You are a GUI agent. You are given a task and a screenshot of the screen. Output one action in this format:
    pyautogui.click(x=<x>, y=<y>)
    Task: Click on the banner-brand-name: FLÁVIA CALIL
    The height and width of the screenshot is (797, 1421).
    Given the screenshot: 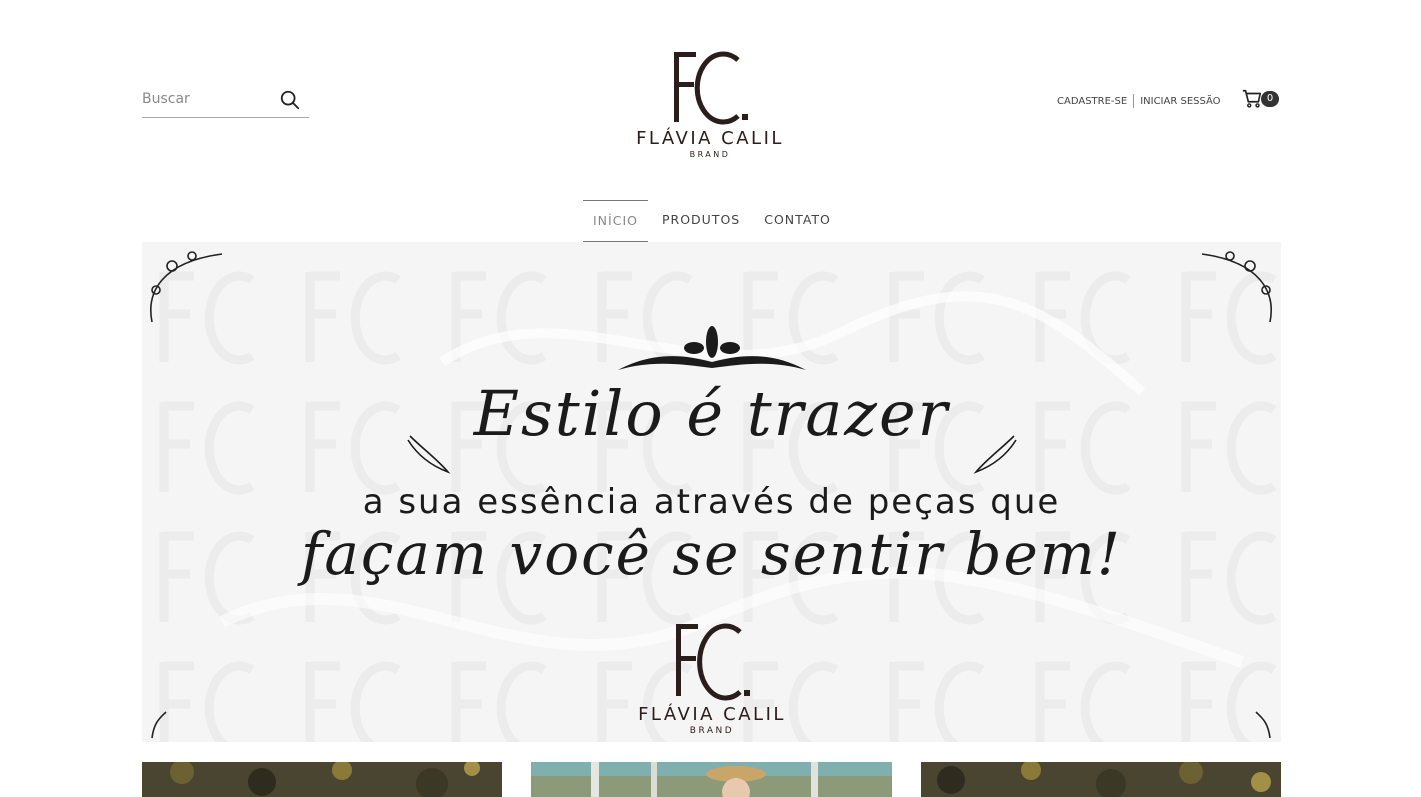 What is the action you would take?
    pyautogui.click(x=712, y=714)
    